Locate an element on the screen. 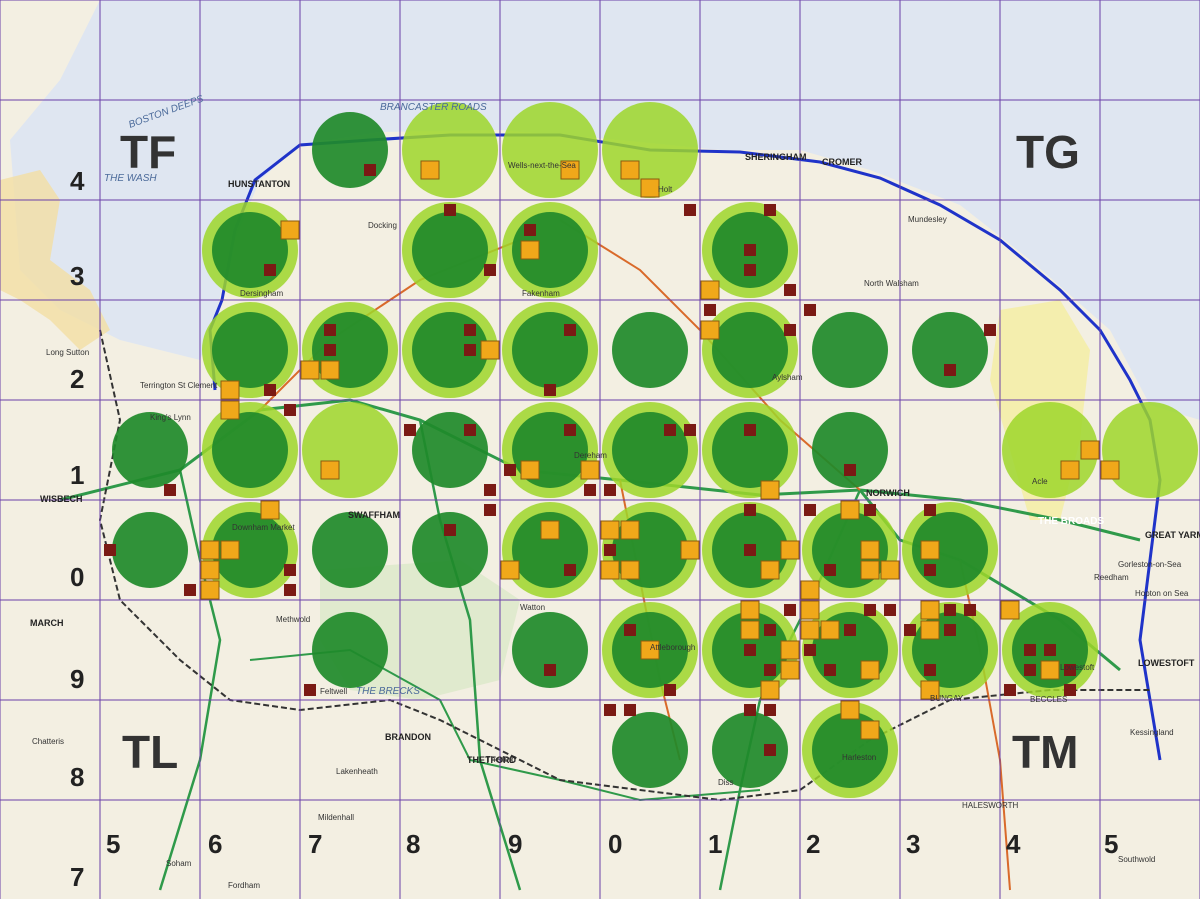 This screenshot has height=899, width=1200. easting-label: 6 is located at coordinates (215, 844).